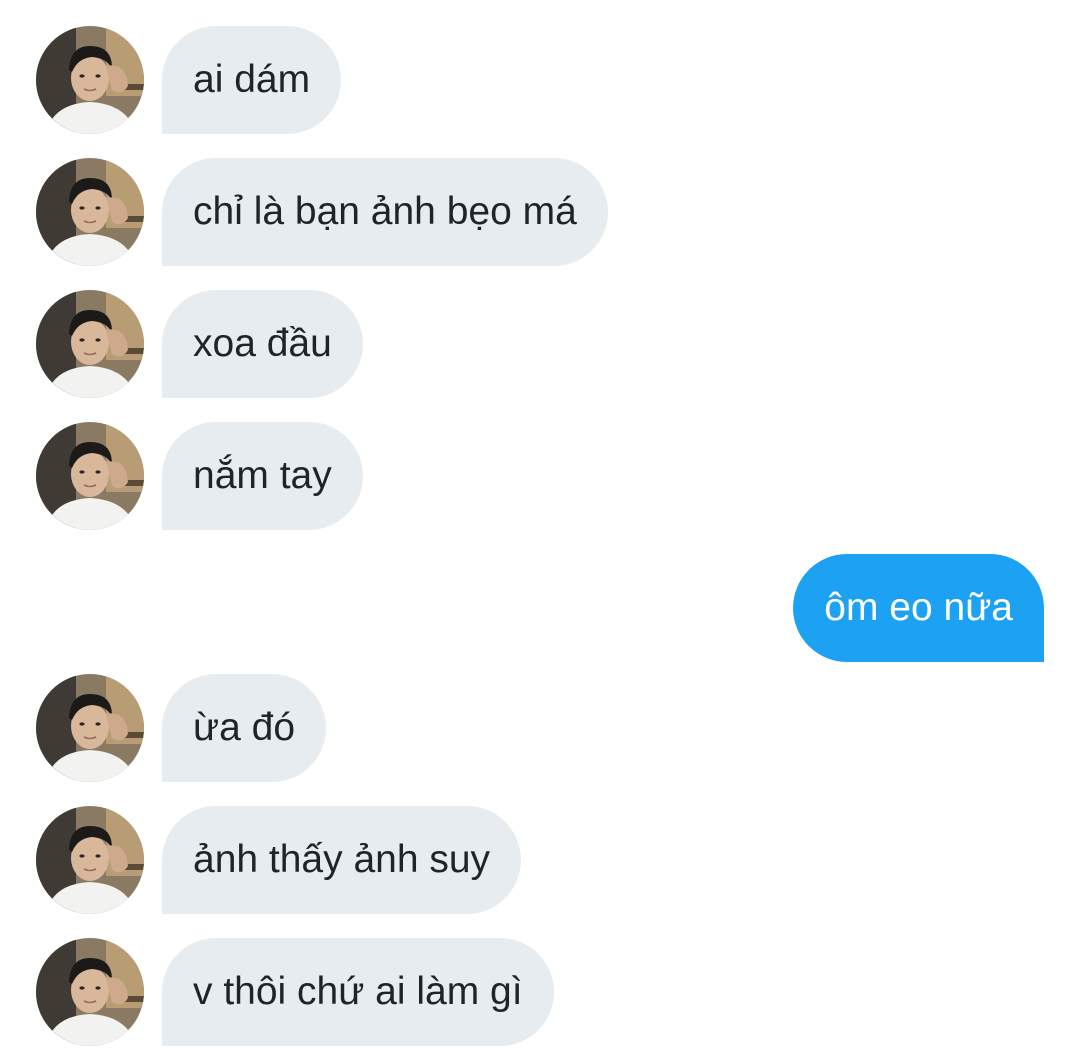 The width and height of the screenshot is (1080, 1061). Describe the element at coordinates (918, 608) in the screenshot. I see `outgoing-message-bubble: ôm eo nữa` at that location.